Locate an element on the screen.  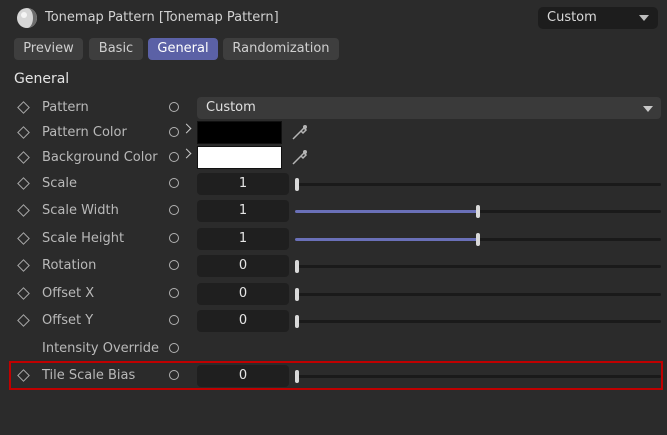
scale-height-value: 1 is located at coordinates (243, 238).